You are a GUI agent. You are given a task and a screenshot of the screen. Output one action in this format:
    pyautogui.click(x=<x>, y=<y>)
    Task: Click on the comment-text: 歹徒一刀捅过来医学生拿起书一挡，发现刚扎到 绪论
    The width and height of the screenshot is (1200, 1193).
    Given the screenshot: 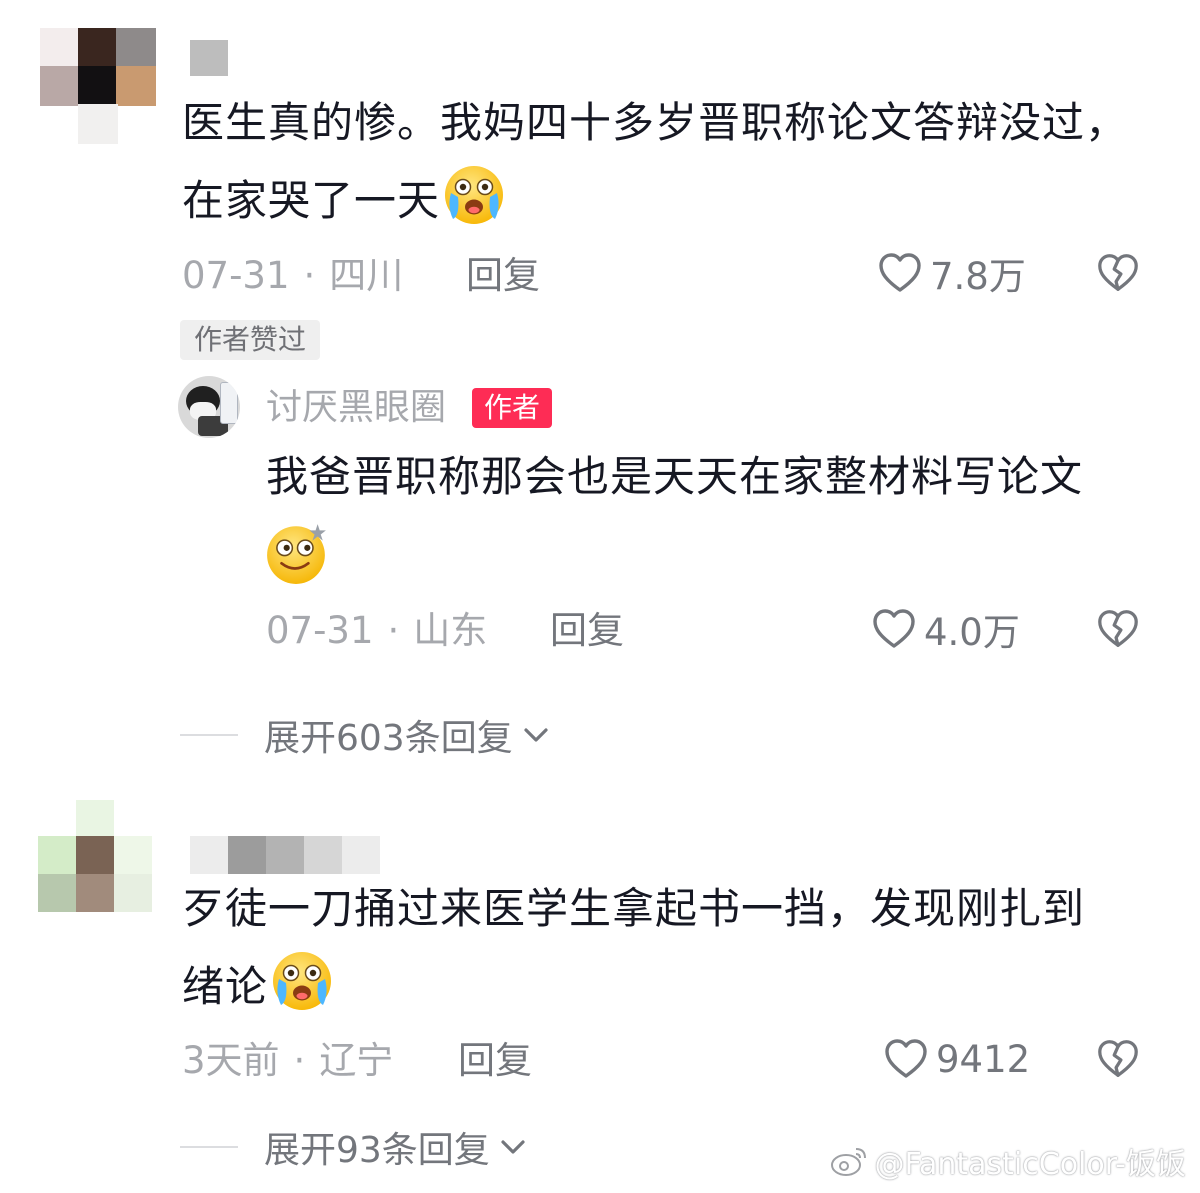 What is the action you would take?
    pyautogui.click(x=682, y=948)
    